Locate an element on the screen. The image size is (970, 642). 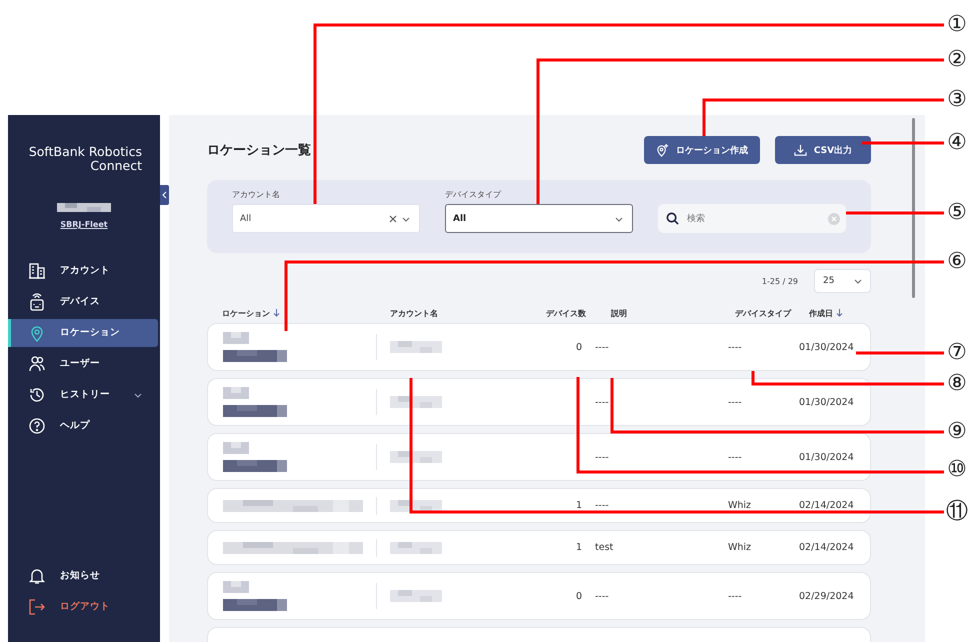
callout-number: ① is located at coordinates (957, 25).